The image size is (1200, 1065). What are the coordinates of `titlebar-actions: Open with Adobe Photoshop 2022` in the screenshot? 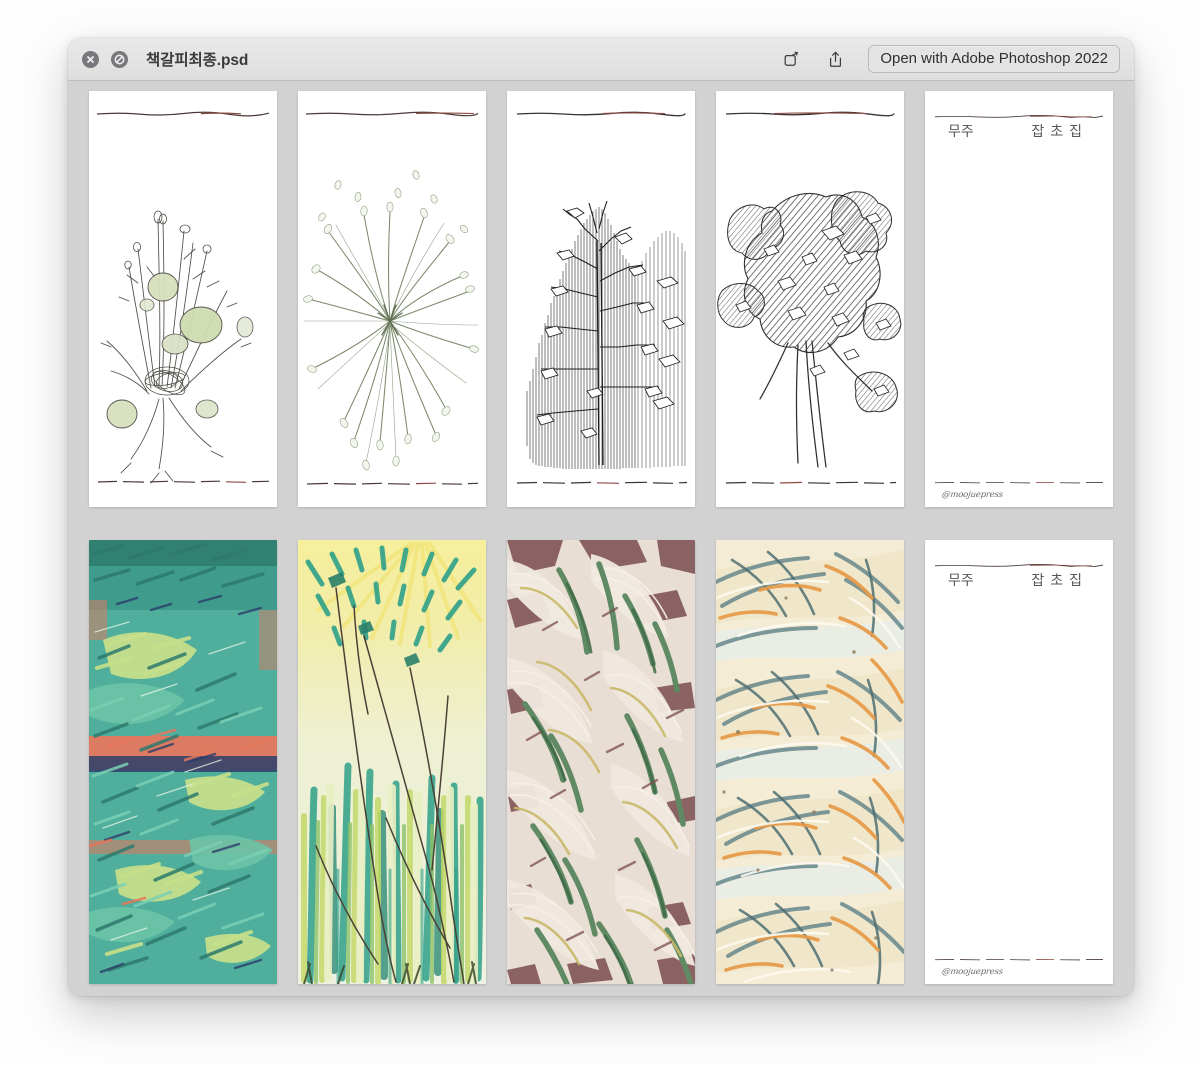 It's located at (950, 59).